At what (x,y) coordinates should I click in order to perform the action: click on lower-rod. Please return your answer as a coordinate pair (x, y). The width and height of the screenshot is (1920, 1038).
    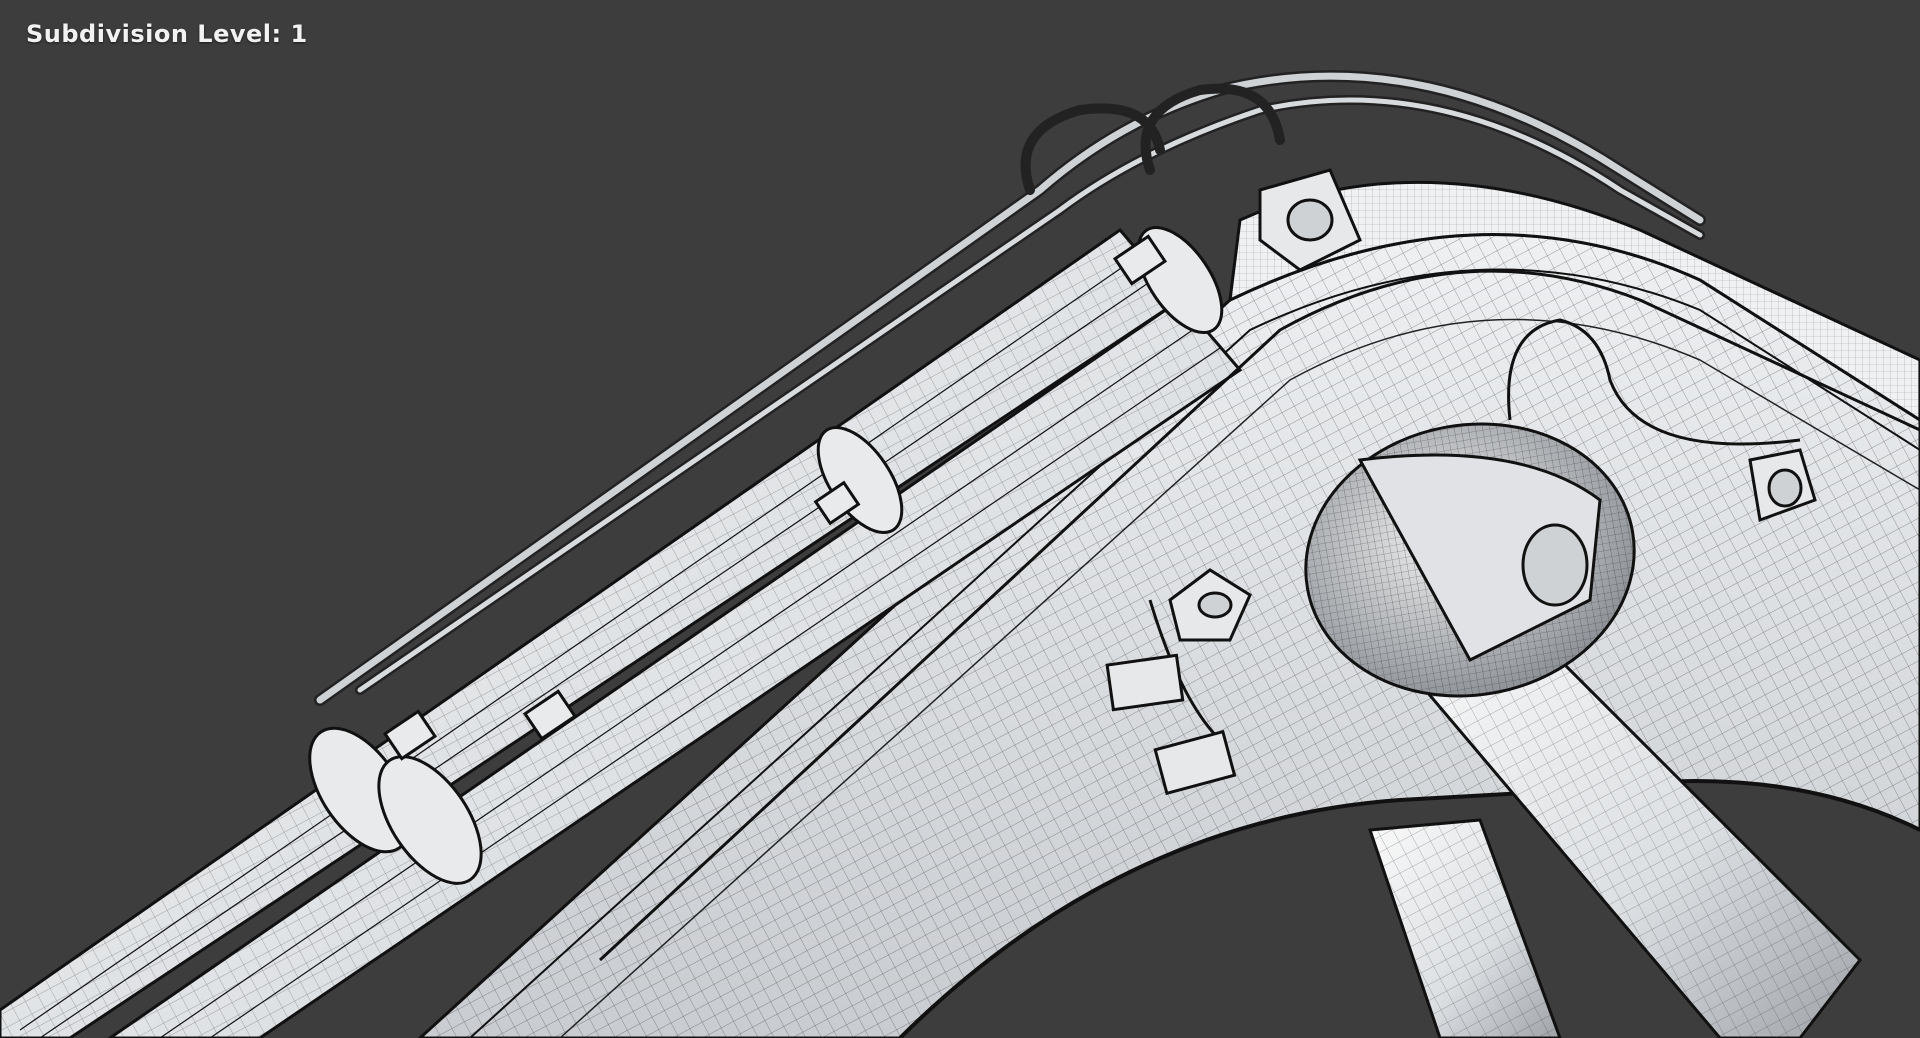
    Looking at the image, I should click on (1464, 928).